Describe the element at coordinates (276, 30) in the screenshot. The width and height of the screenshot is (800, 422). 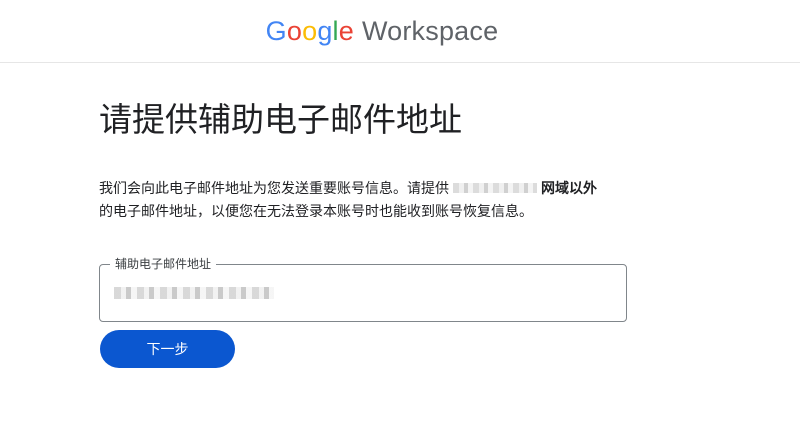
I see `logo-letter-g1: G` at that location.